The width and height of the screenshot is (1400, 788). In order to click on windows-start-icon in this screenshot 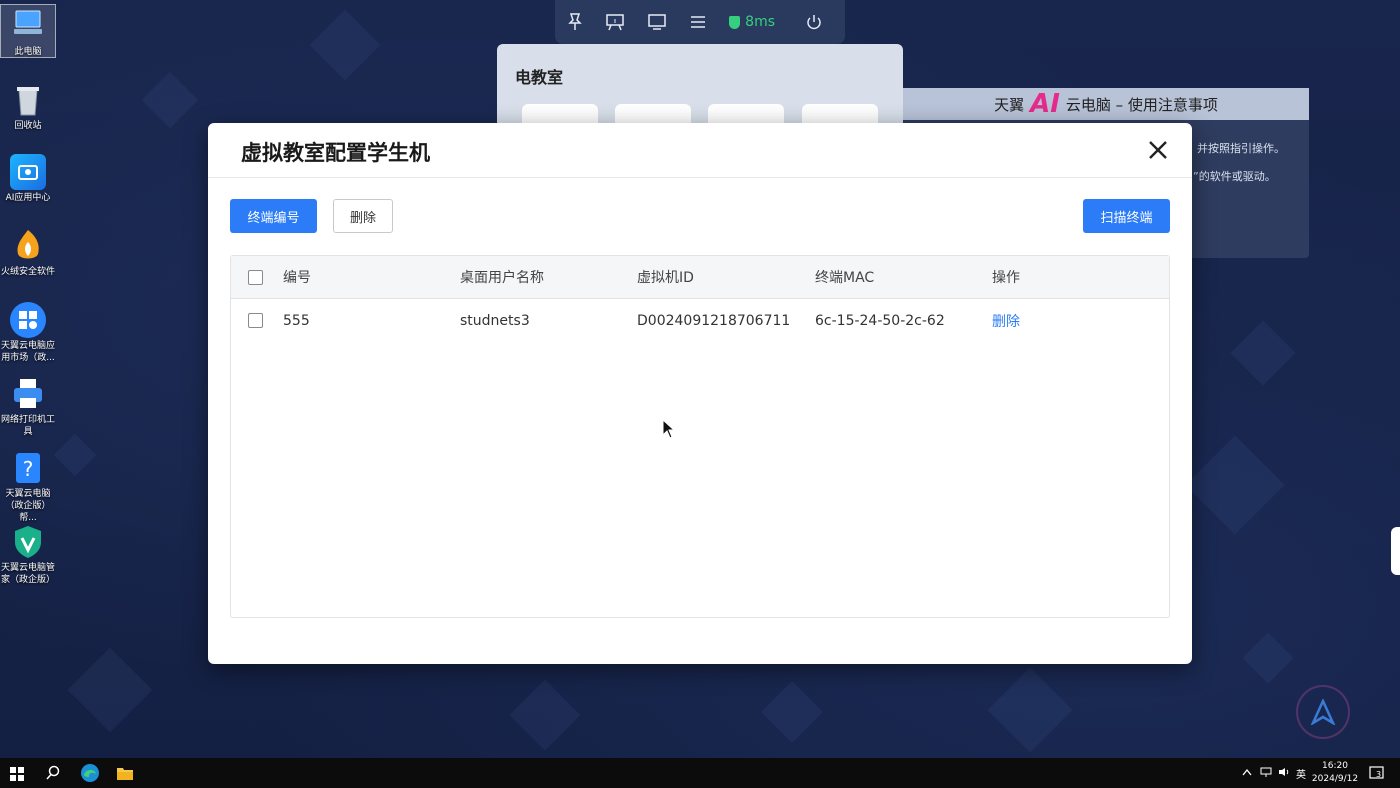, I will do `click(17, 775)`.